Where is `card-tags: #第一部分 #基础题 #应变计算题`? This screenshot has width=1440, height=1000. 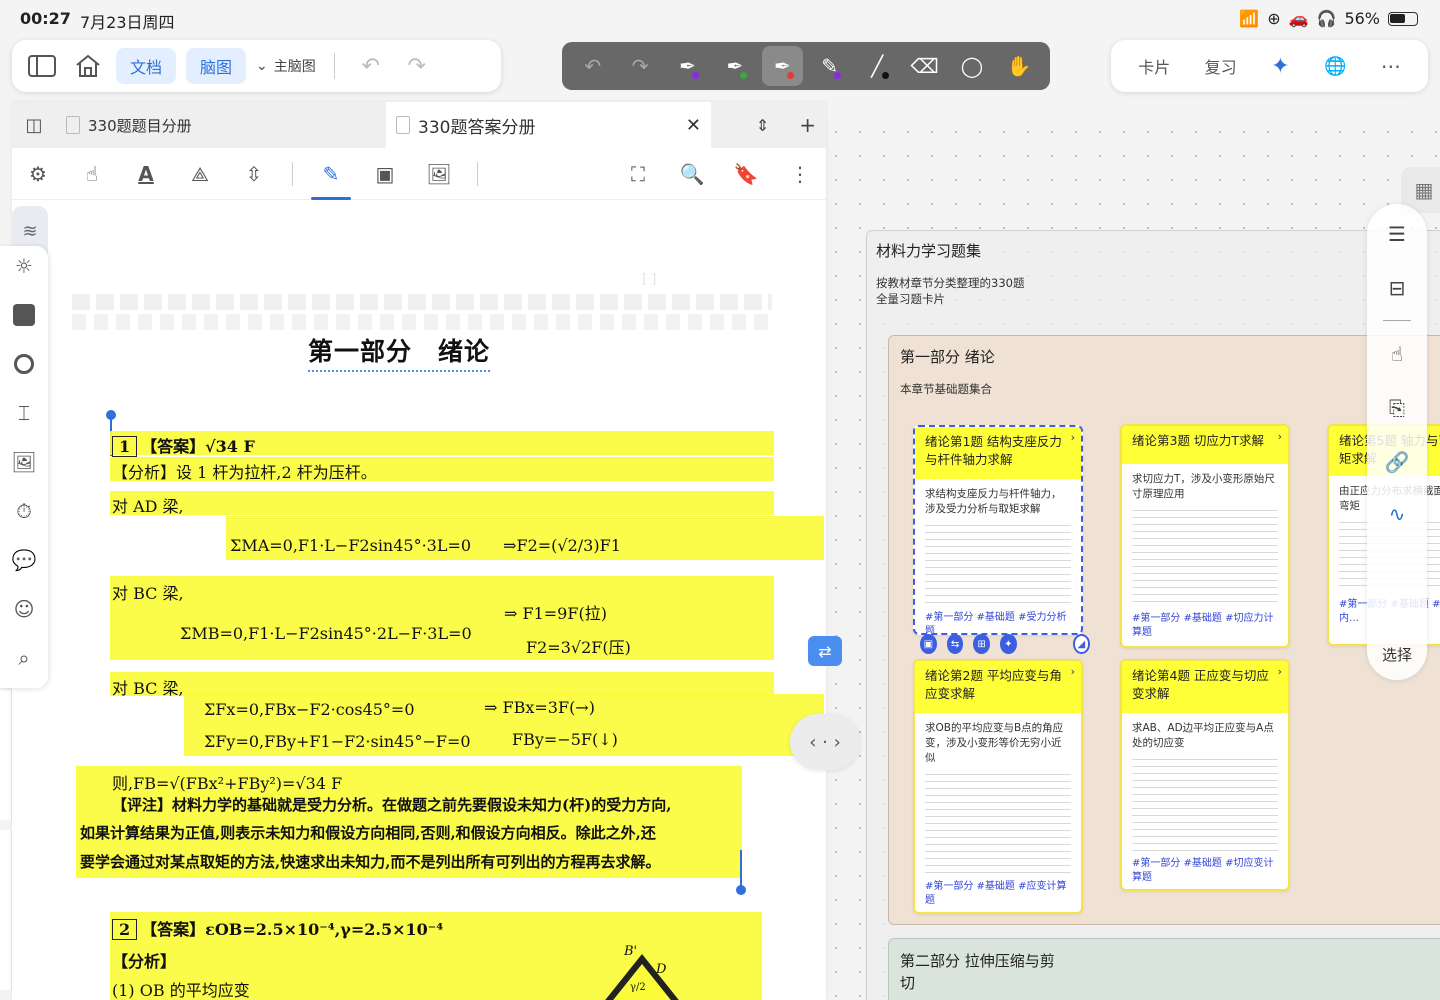
card-tags: #第一部分 #基础题 #应变计算题 is located at coordinates (998, 896).